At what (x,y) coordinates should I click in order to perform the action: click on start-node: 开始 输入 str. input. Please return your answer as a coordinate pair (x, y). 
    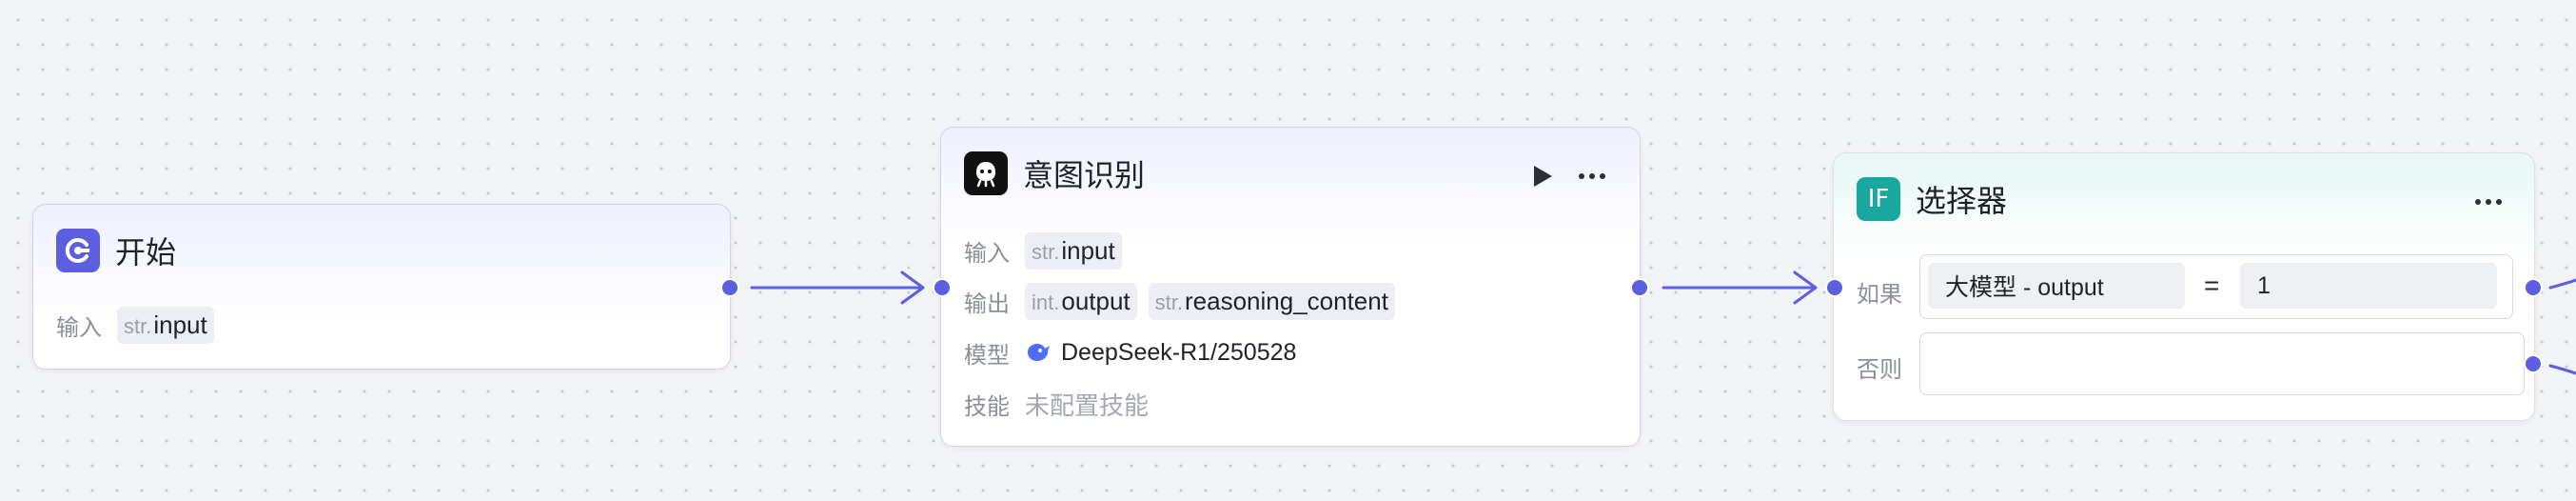
    Looking at the image, I should click on (381, 287).